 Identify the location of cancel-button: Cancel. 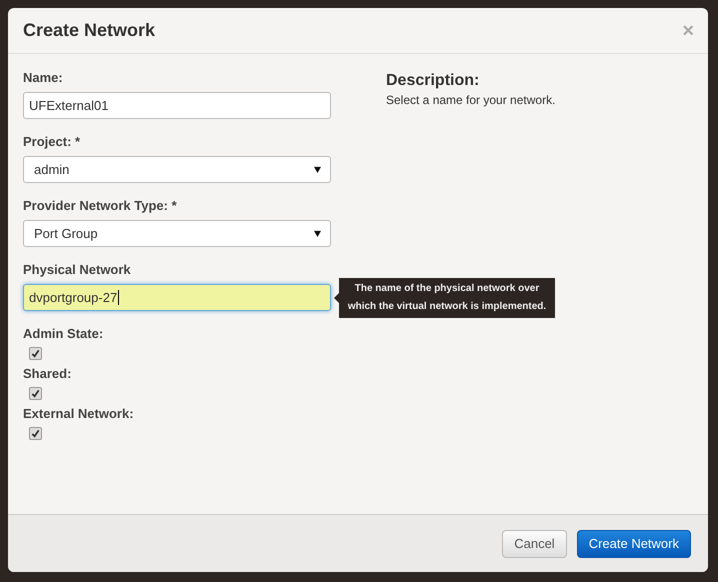
(534, 544).